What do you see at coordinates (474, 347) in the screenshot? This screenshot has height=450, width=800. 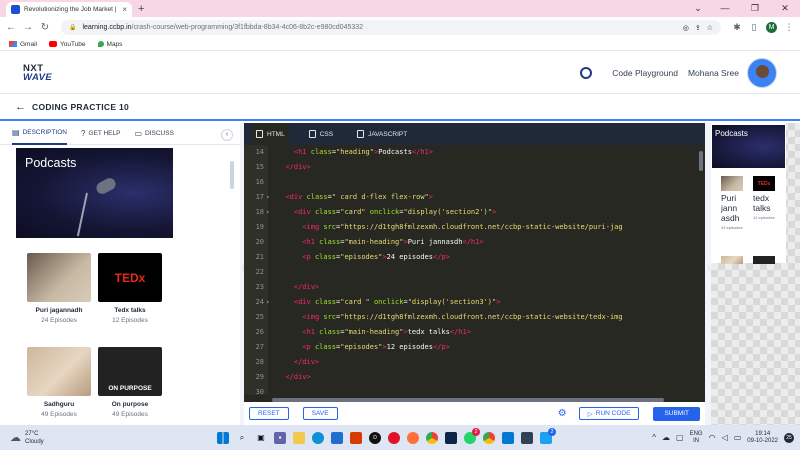 I see `code-line: 27 <p class="episodes">12 episodes</p>` at bounding box center [474, 347].